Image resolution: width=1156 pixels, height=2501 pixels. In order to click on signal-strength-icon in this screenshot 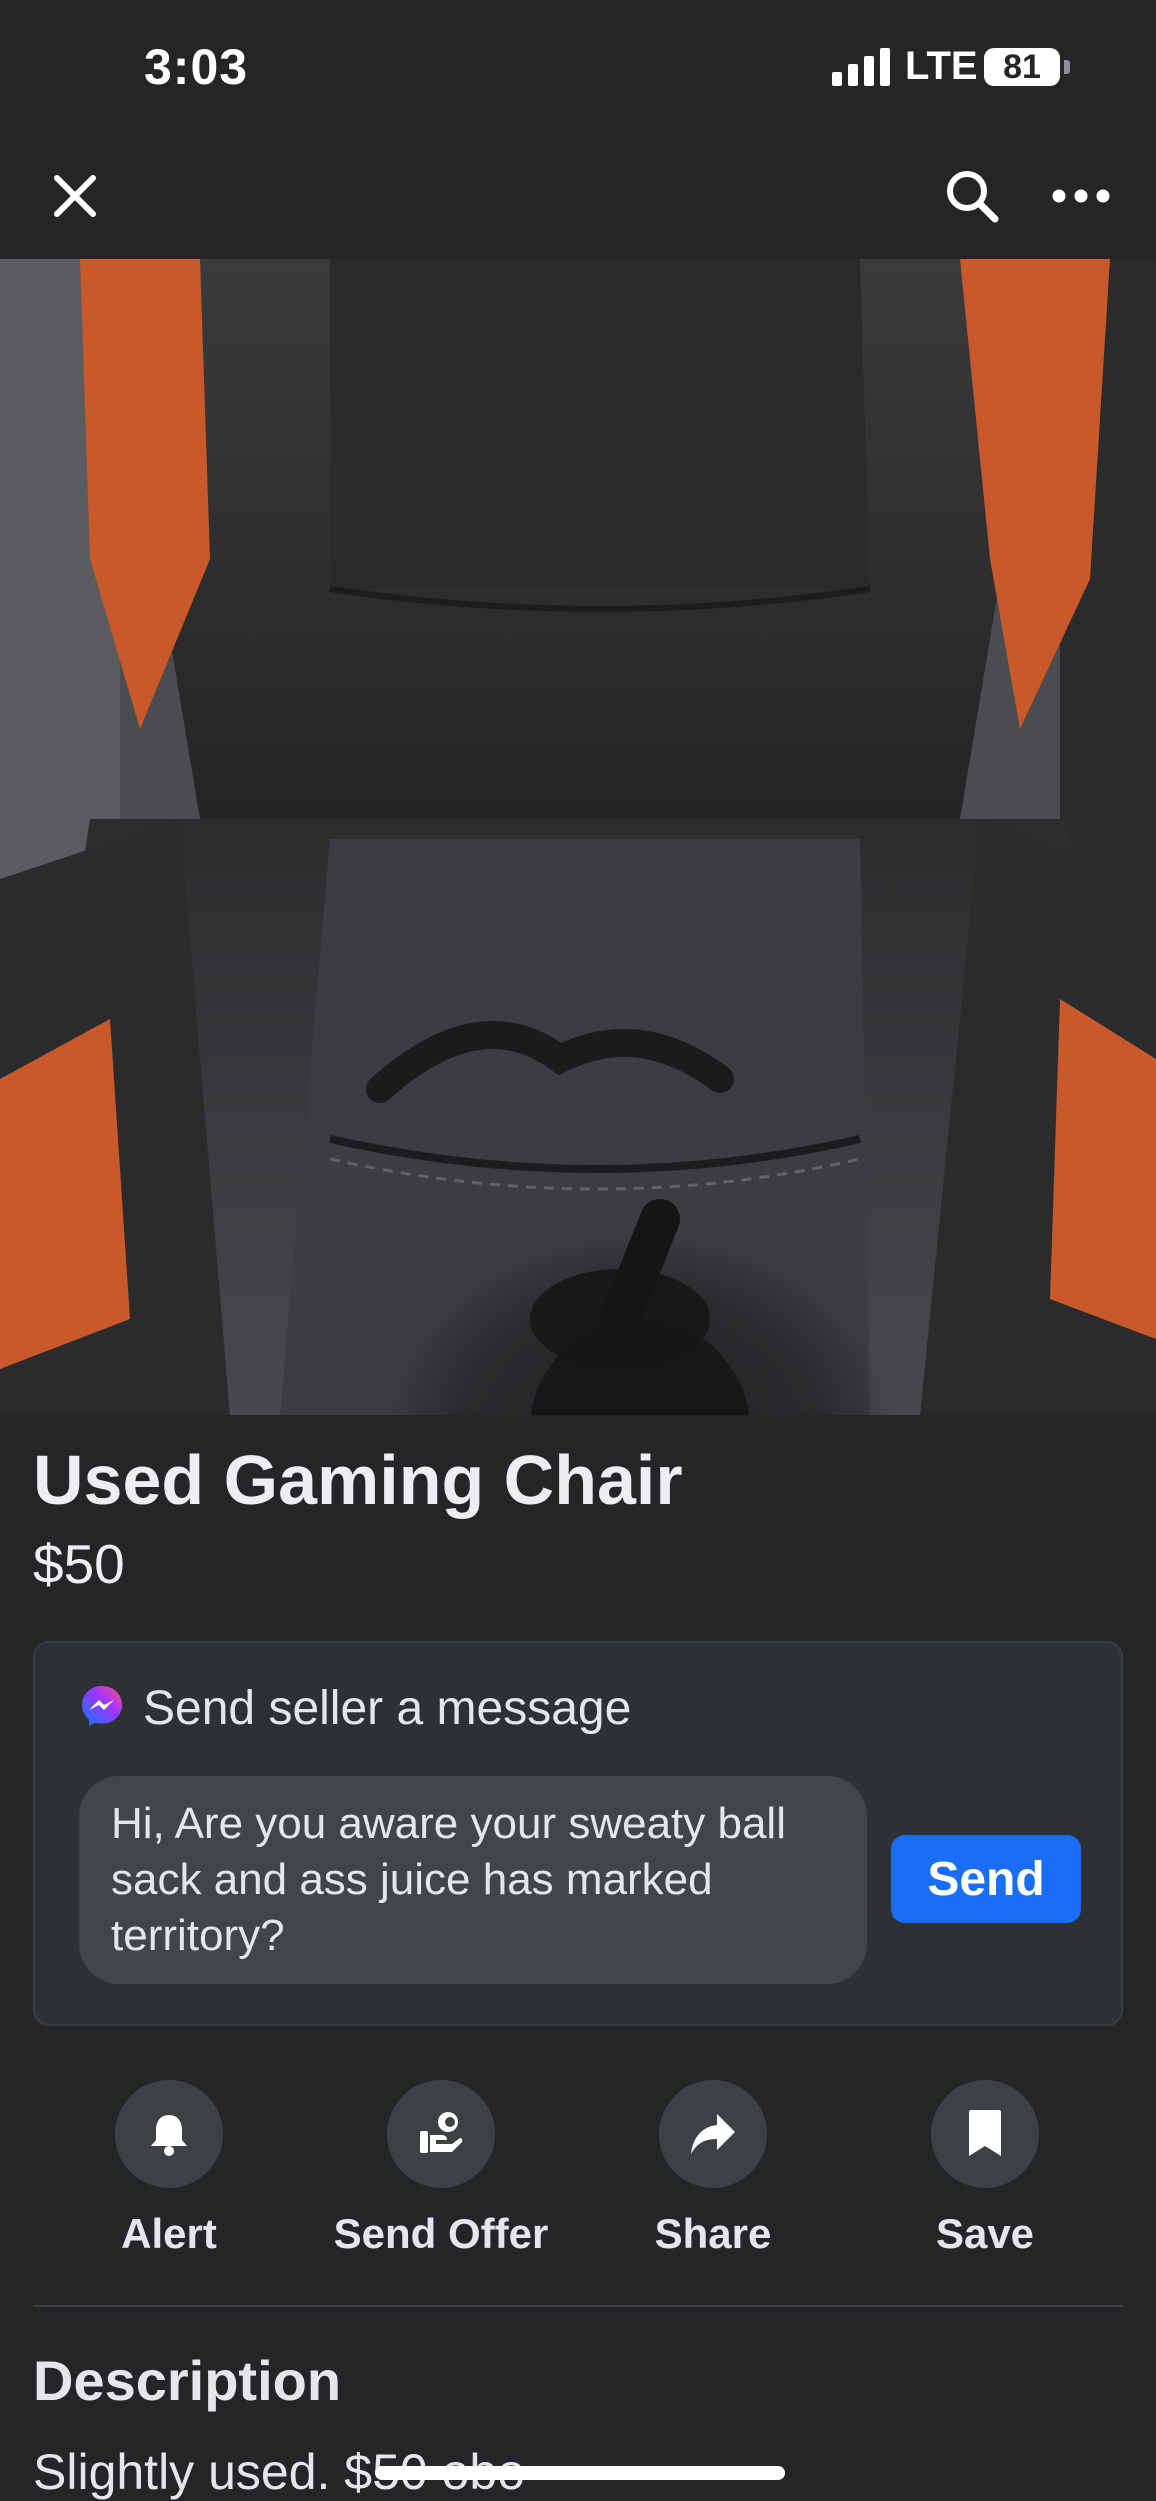, I will do `click(861, 67)`.